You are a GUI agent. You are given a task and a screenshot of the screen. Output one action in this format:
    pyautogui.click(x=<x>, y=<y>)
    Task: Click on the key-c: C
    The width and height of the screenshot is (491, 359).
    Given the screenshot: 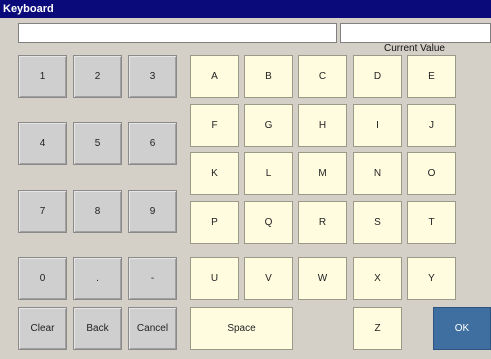 What is the action you would take?
    pyautogui.click(x=322, y=76)
    